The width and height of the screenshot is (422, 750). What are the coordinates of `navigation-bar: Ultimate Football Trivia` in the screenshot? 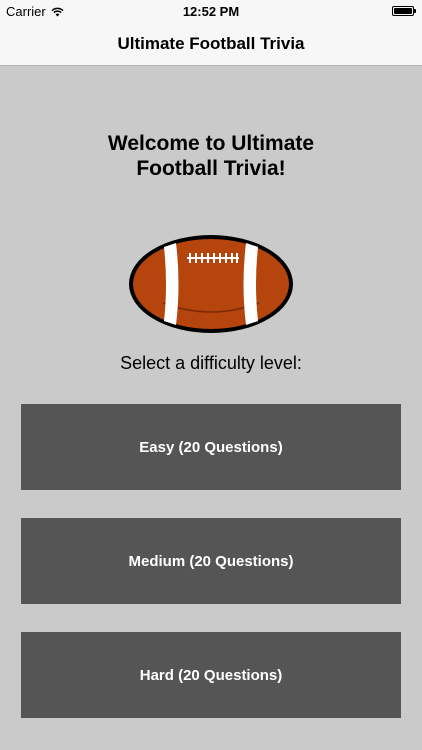 It's located at (211, 44).